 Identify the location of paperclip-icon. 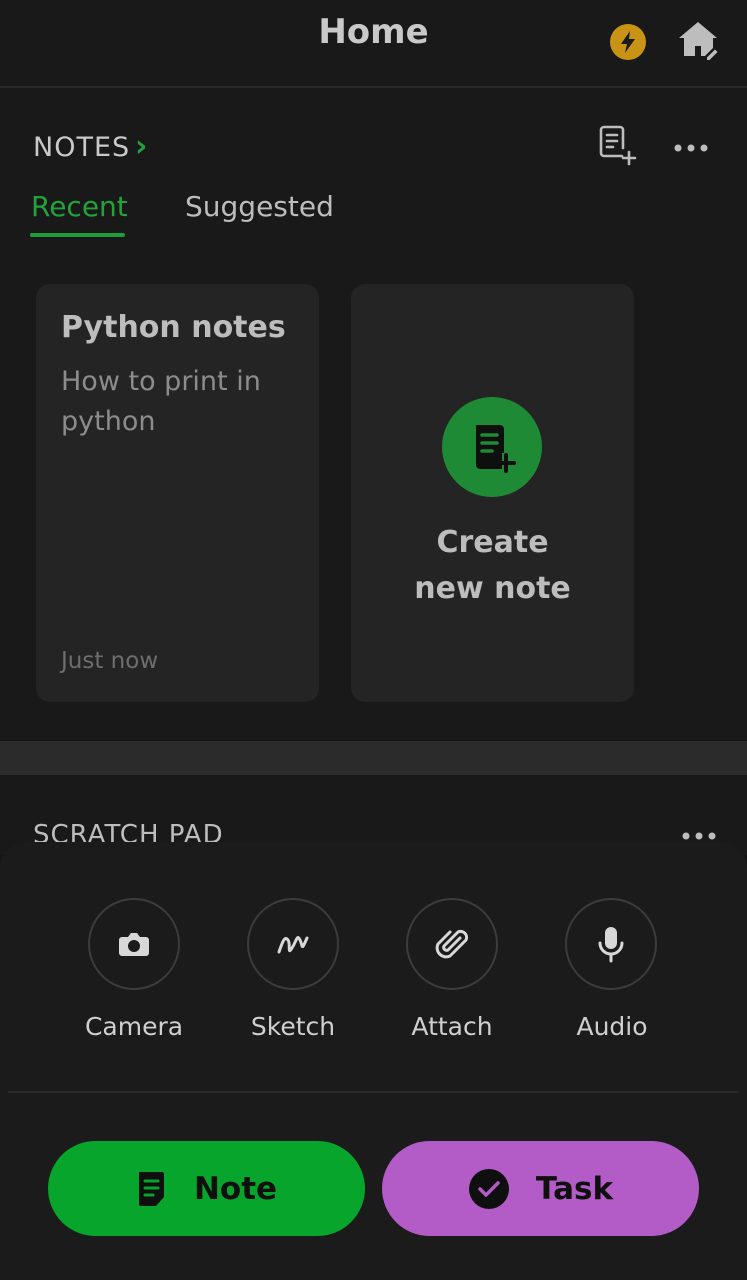
(452, 944).